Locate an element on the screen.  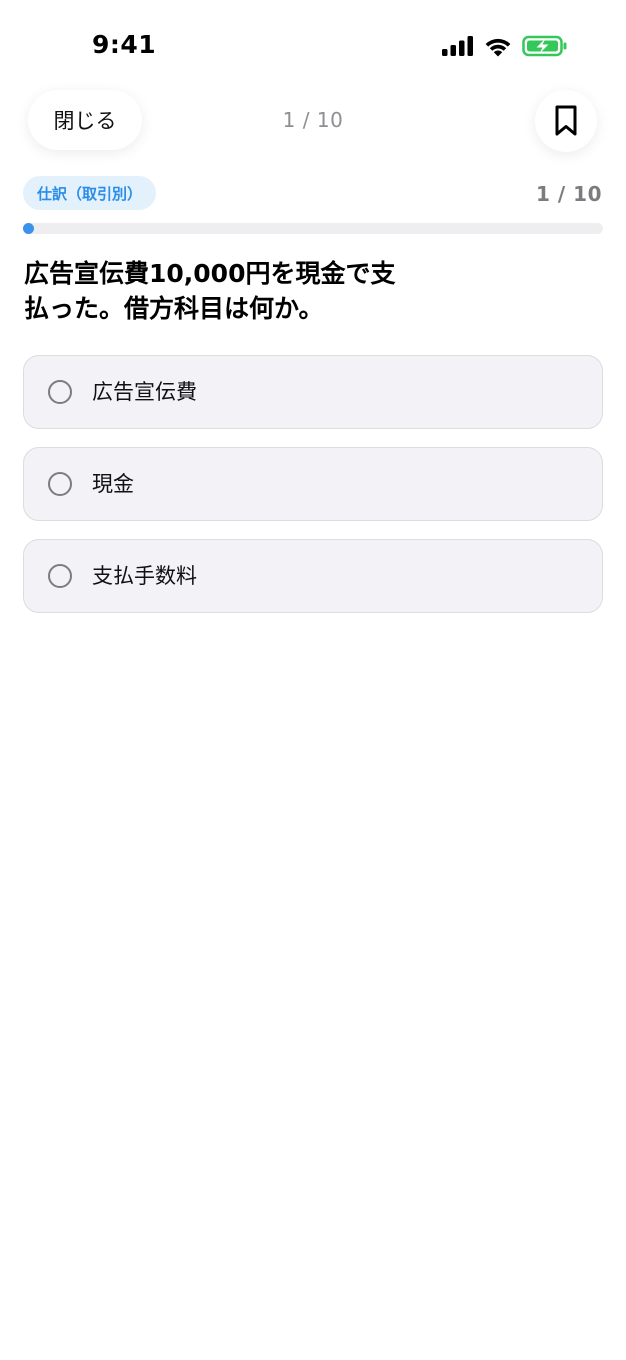
answer-option-3: 支払手数料 is located at coordinates (313, 576).